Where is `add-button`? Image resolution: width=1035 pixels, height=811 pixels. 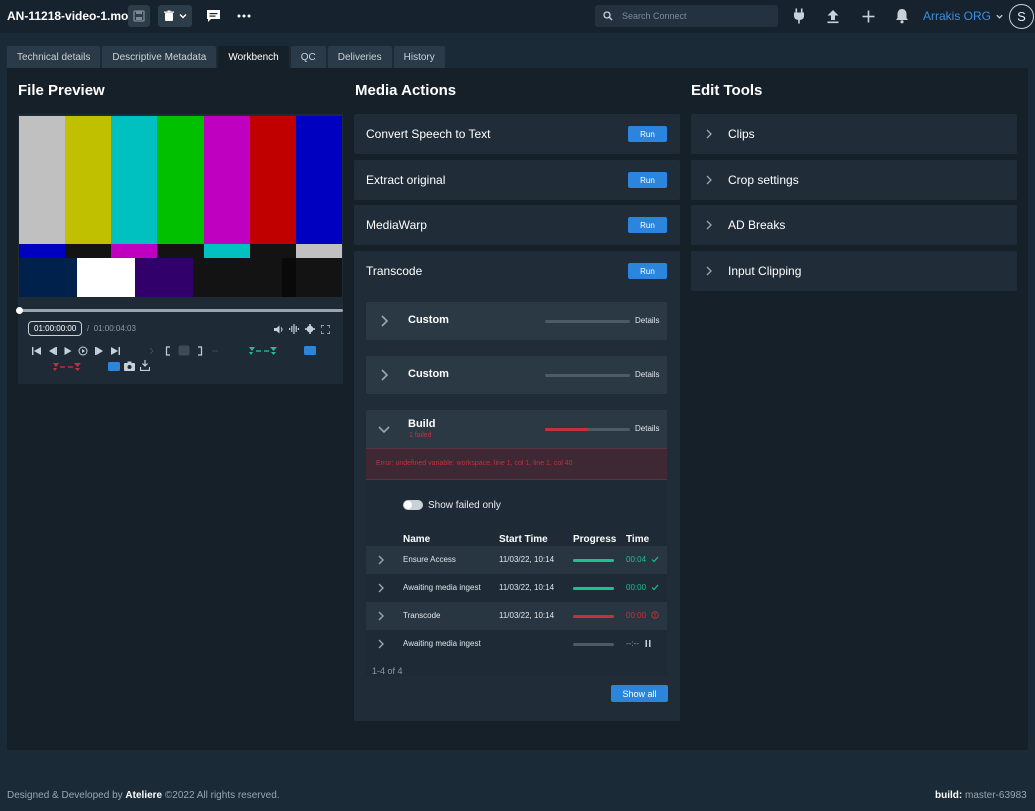
add-button is located at coordinates (868, 16).